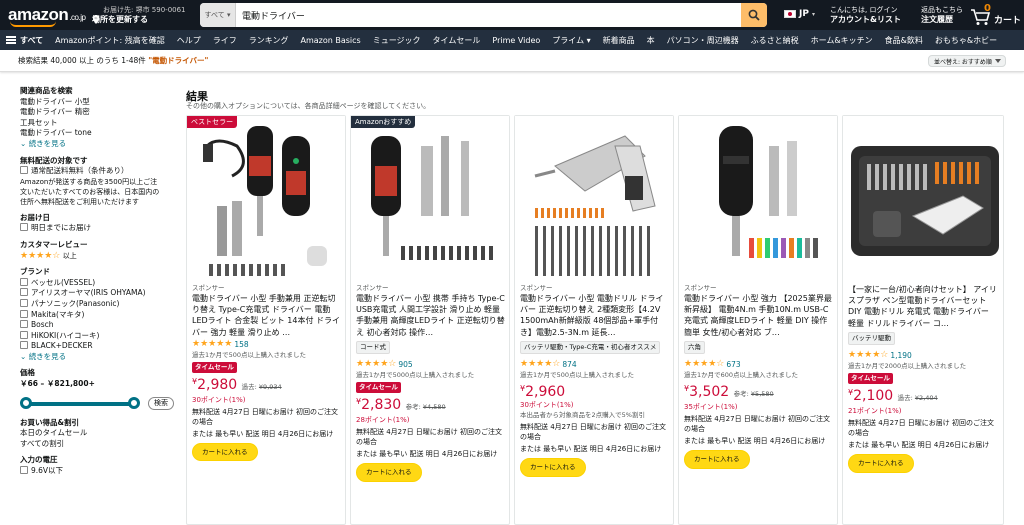 The width and height of the screenshot is (1024, 525). Describe the element at coordinates (95, 133) in the screenshot. I see `related-item: 電動ドライバー tone` at that location.